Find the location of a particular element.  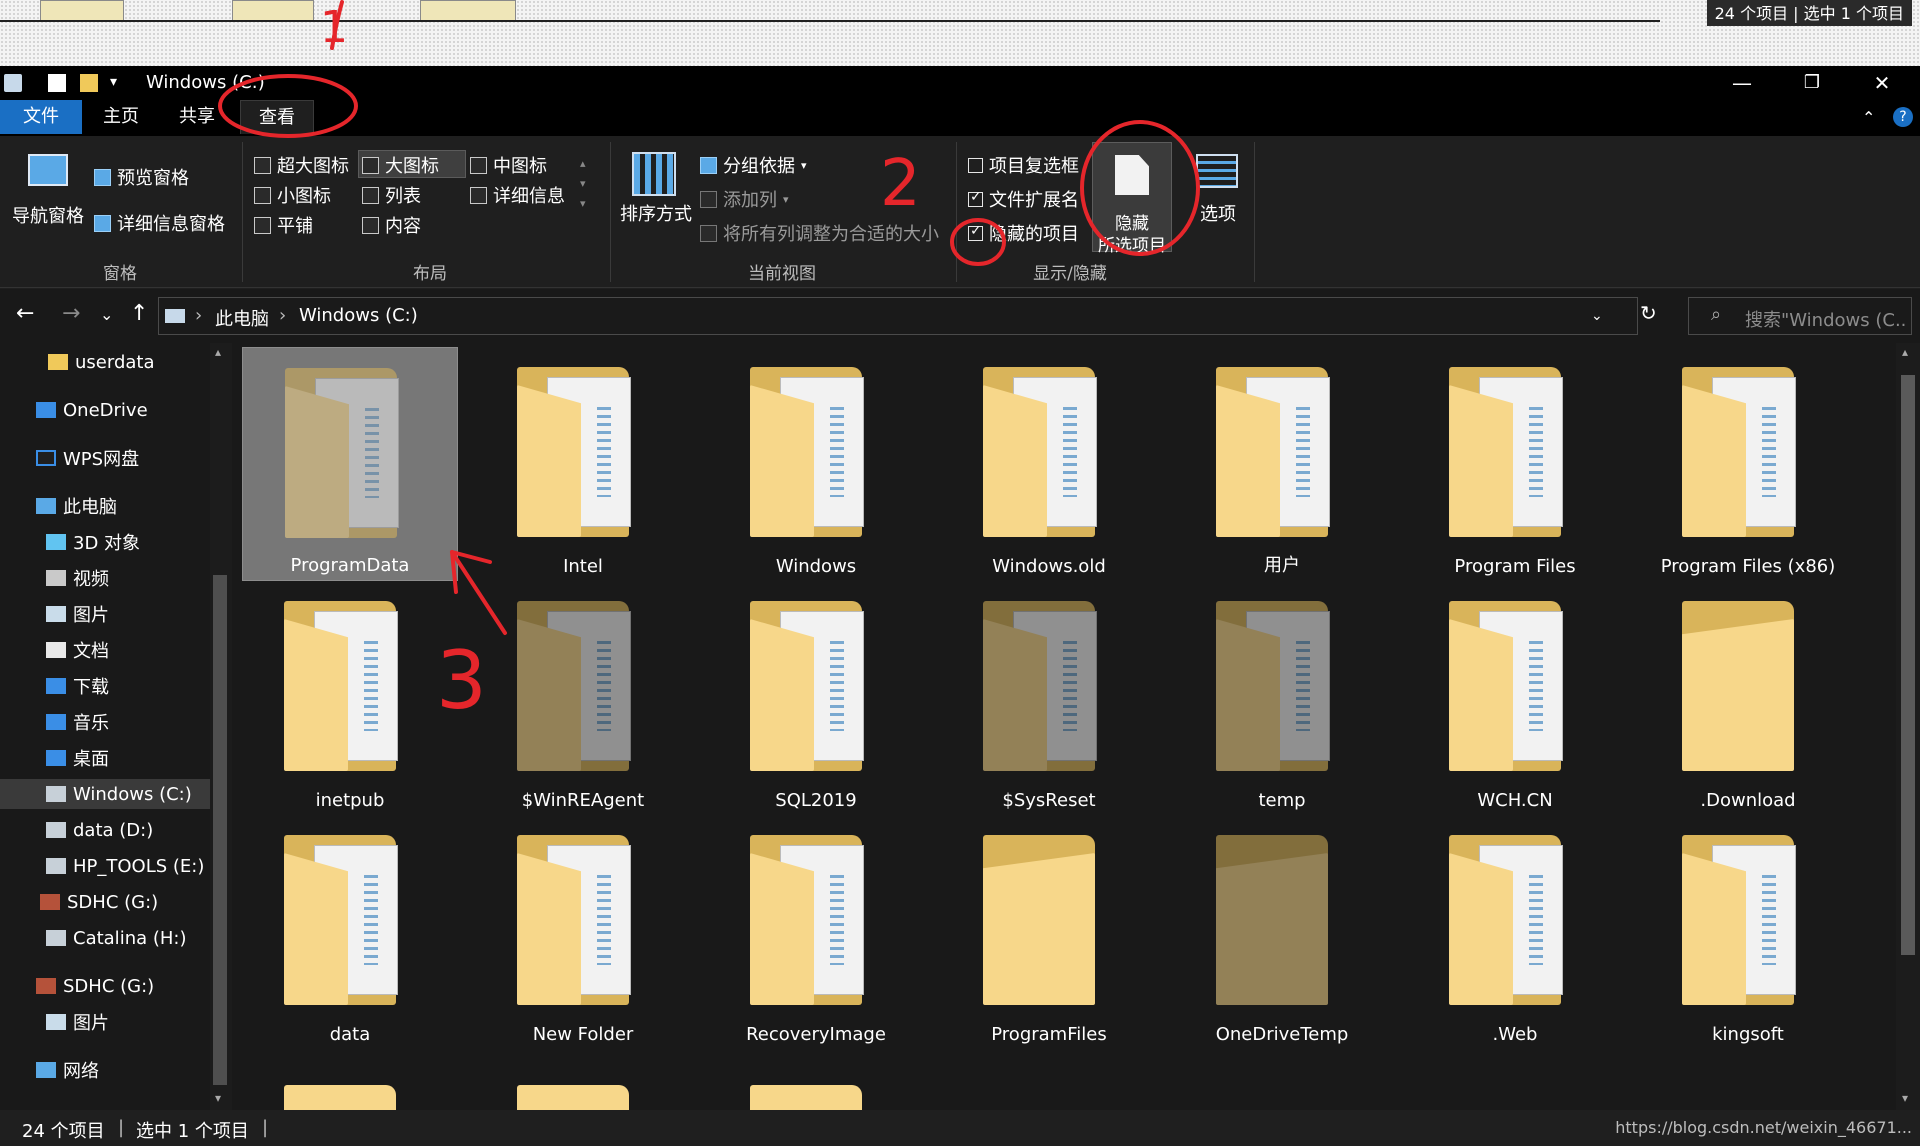

nav-item: WPS网盘 is located at coordinates (105, 458).